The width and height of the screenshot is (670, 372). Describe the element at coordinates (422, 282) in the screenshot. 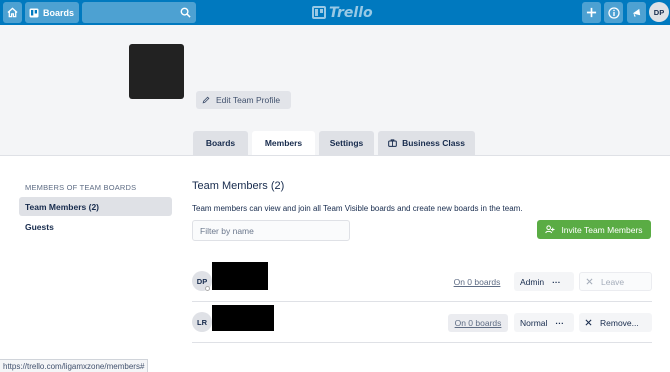

I see `member-row: DP On 0 boards Admin ··· Leave` at that location.